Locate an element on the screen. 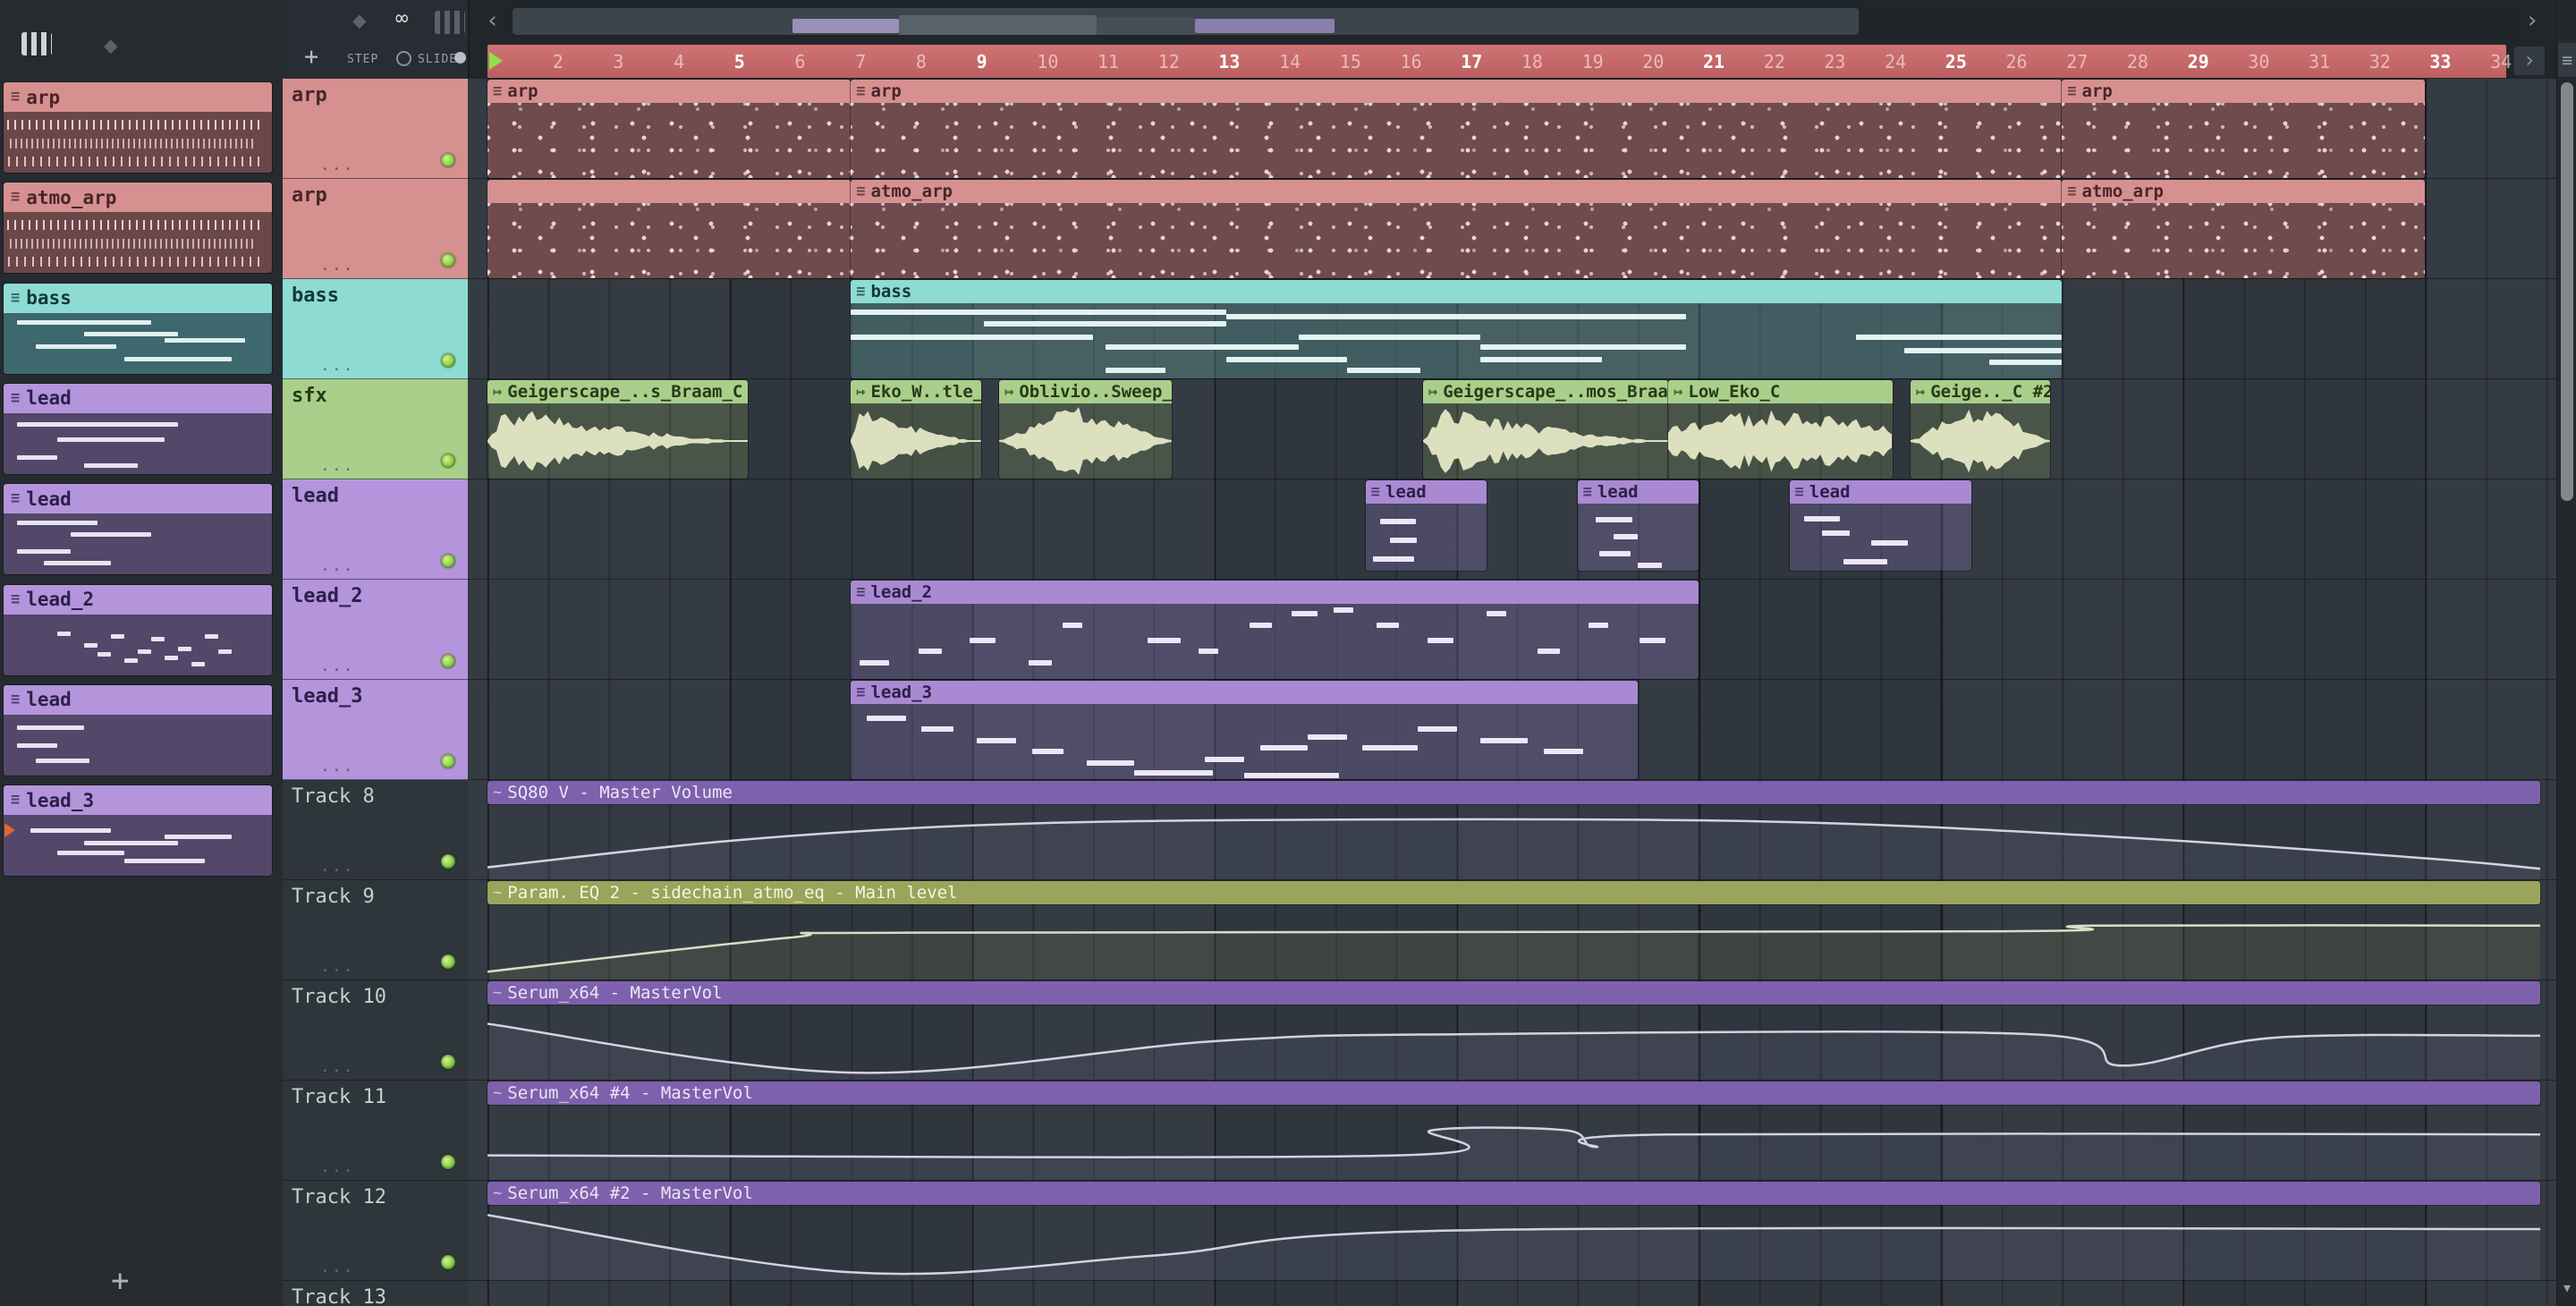 Image resolution: width=2576 pixels, height=1306 pixels. automation-clip-serum-x64-4-mastervol: ~ Serum_x64 #4 - MasterVol is located at coordinates (1514, 1131).